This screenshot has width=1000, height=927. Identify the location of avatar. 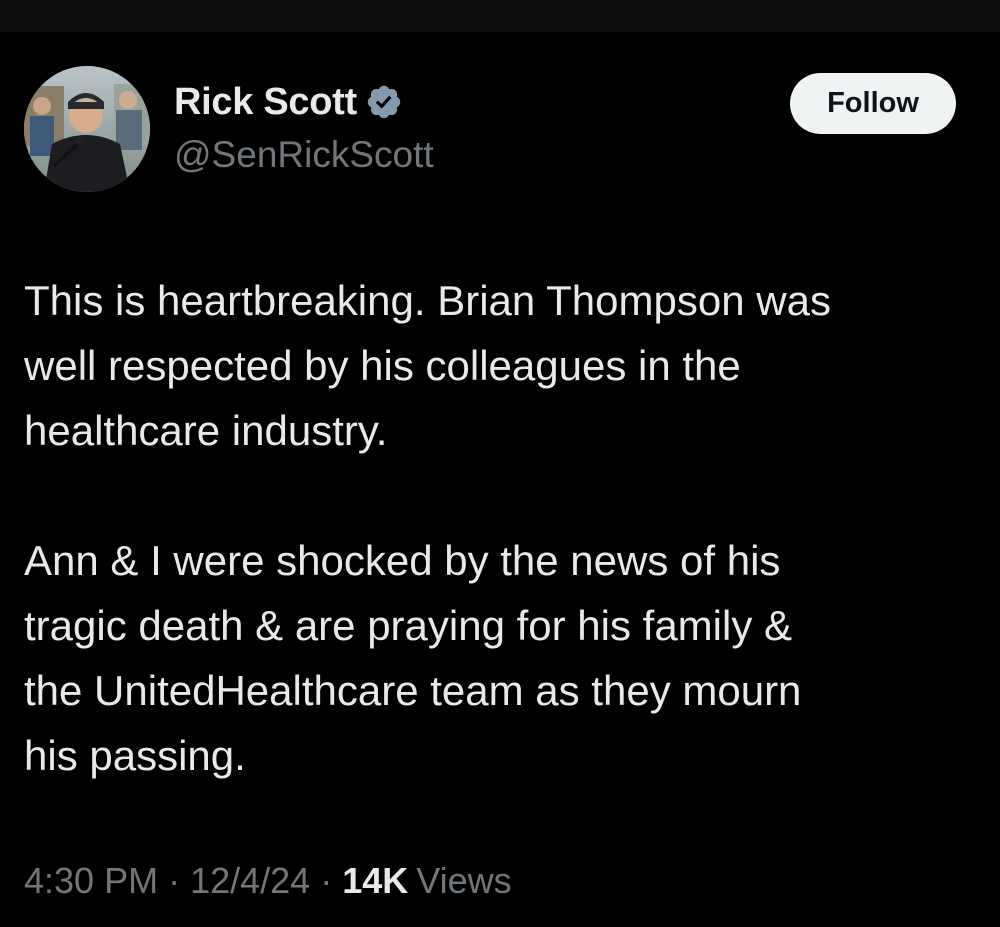
(87, 129).